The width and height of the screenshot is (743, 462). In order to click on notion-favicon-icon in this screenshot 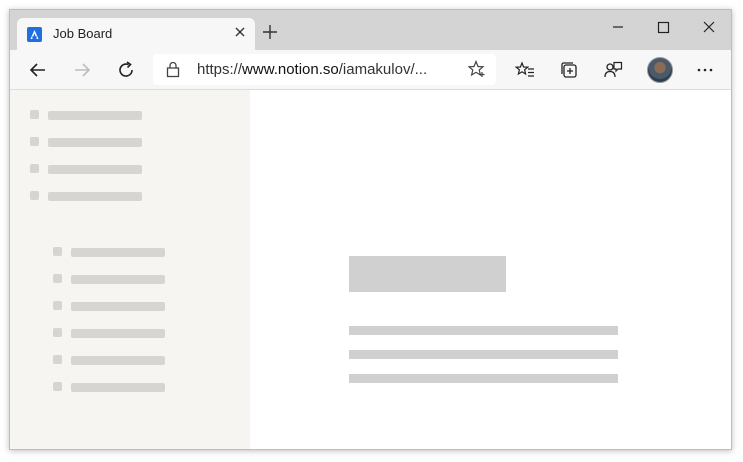, I will do `click(34, 34)`.